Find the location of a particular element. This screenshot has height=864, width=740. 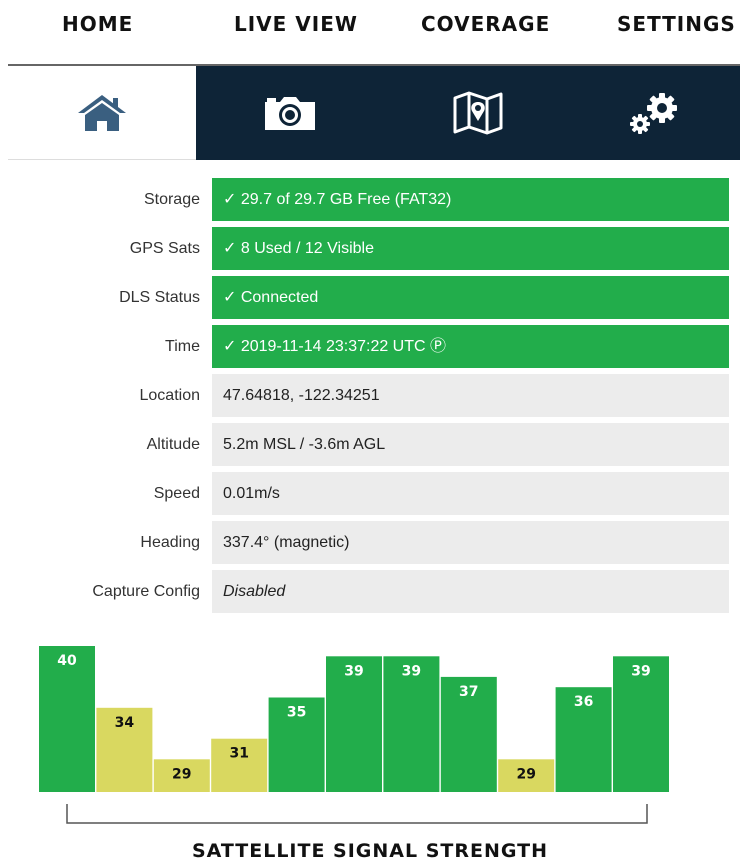

top-nav: HOME LIVE VIEW COVERAGE SETTINGS is located at coordinates (370, 27).